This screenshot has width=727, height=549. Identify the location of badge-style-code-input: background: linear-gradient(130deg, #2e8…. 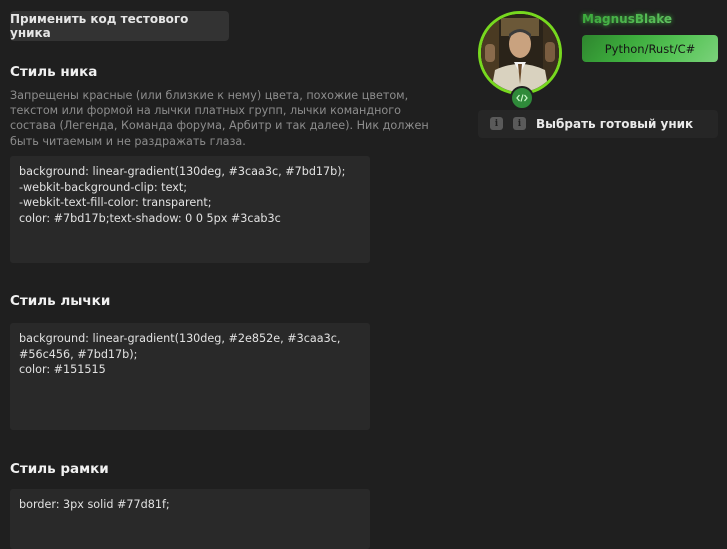
(190, 376).